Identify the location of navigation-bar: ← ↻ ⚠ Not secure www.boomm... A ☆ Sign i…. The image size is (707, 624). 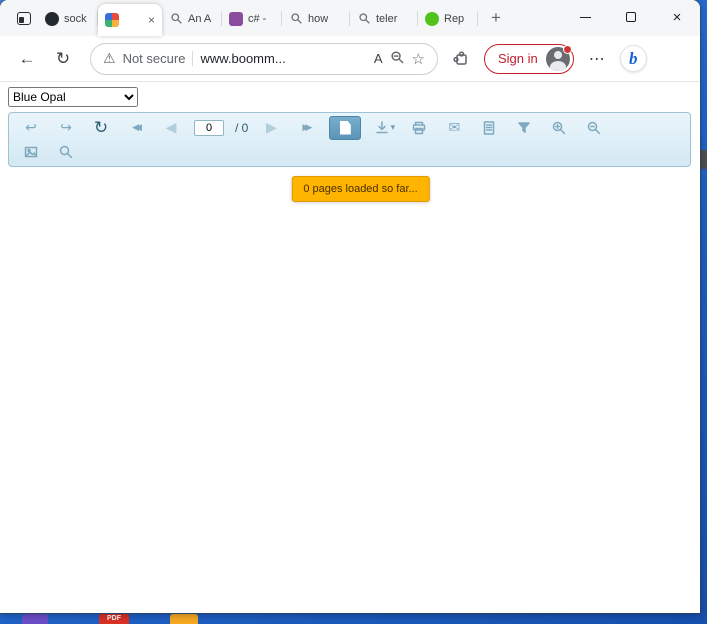
(350, 59).